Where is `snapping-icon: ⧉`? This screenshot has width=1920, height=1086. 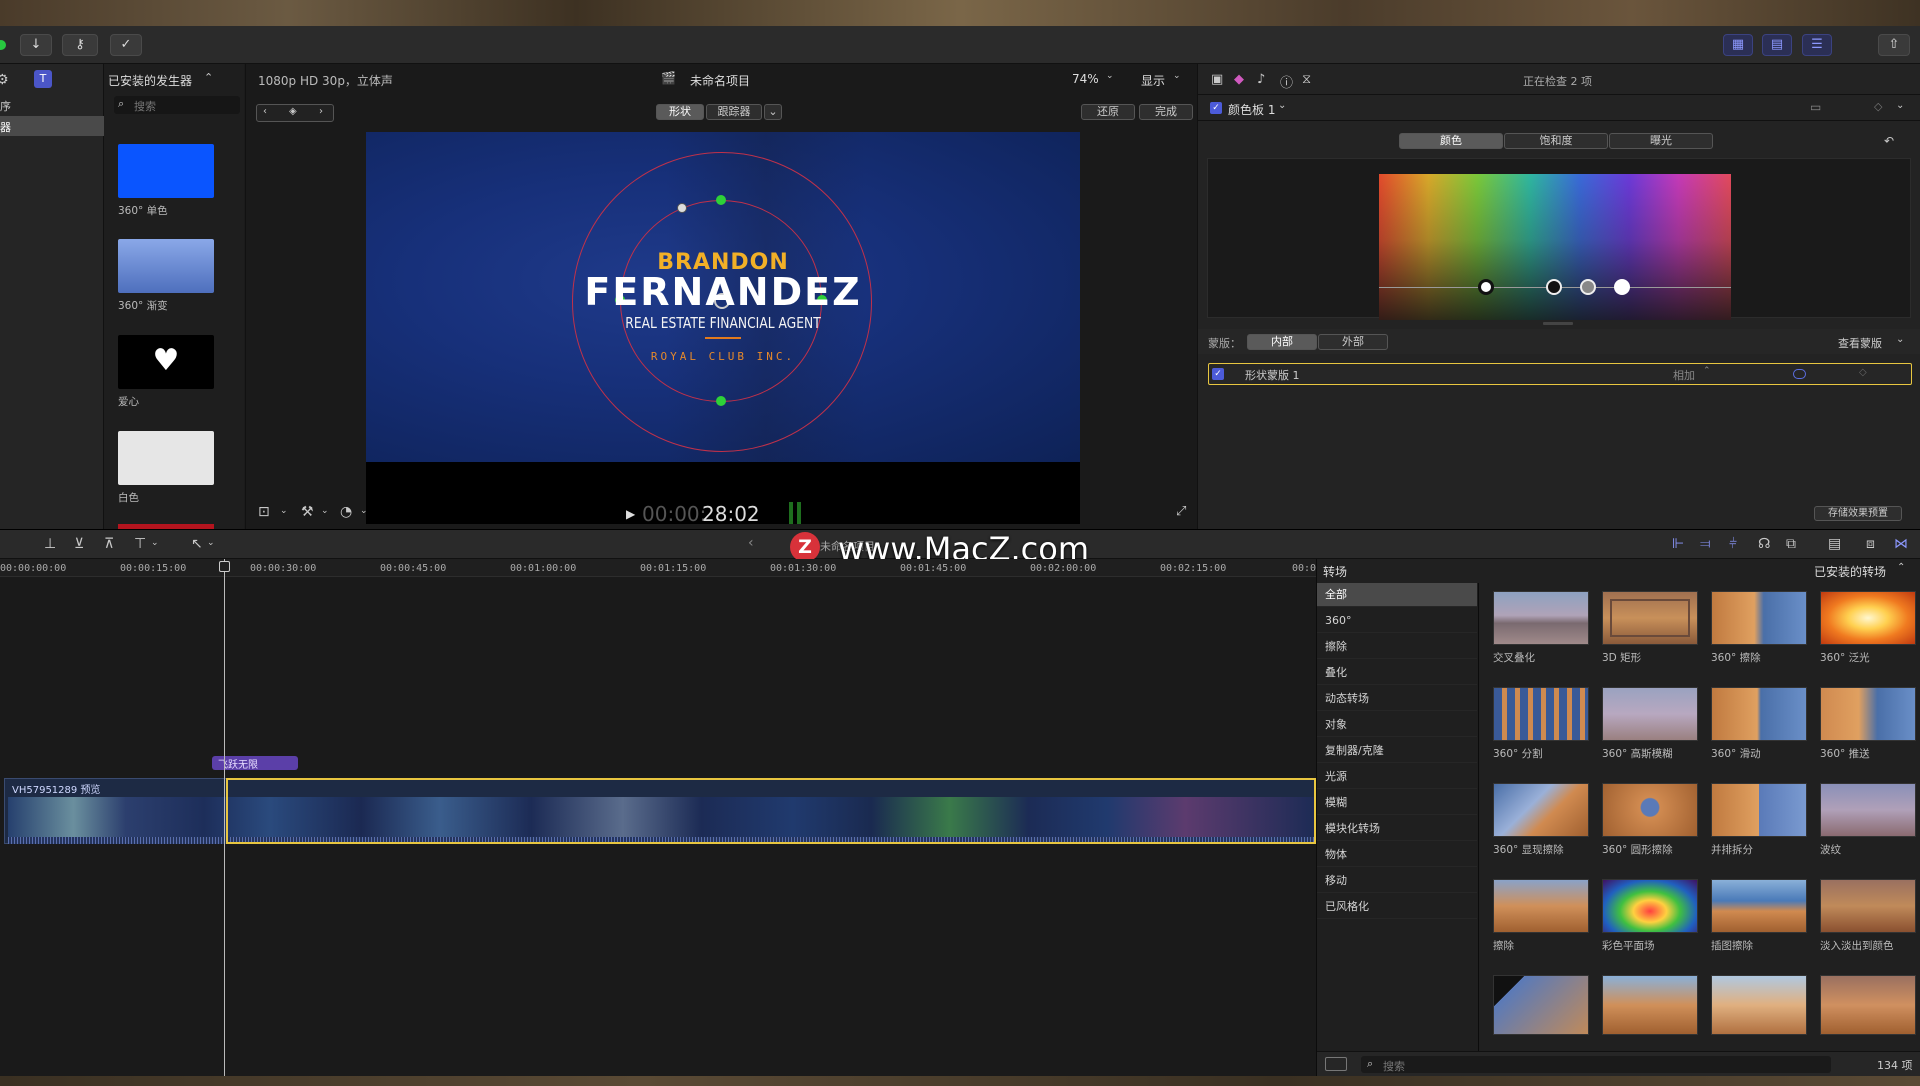
snapping-icon: ⧉ is located at coordinates (1791, 544).